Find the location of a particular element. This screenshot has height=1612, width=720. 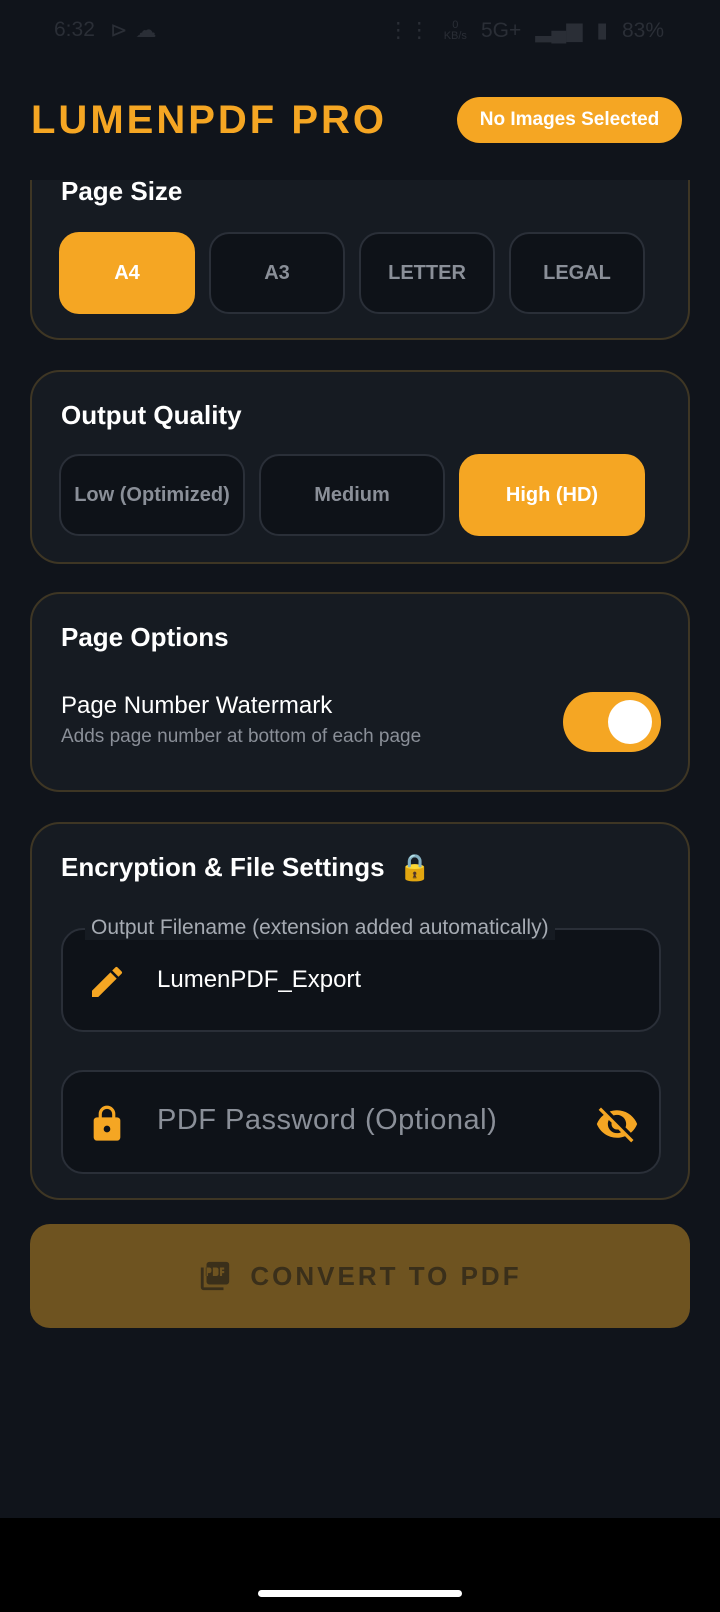

page-size-letter-button: LETTER is located at coordinates (427, 273).